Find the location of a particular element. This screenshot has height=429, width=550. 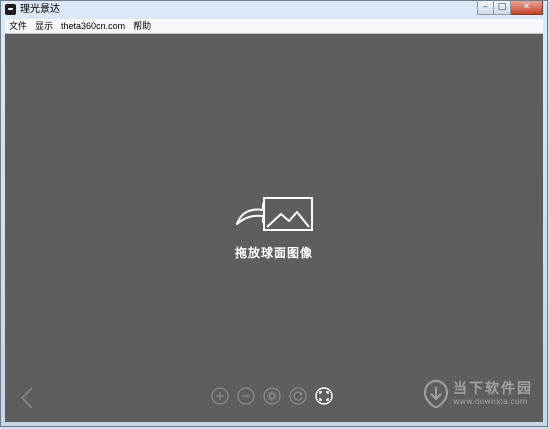

drop-zone: 拖放球面图像 is located at coordinates (274, 228).